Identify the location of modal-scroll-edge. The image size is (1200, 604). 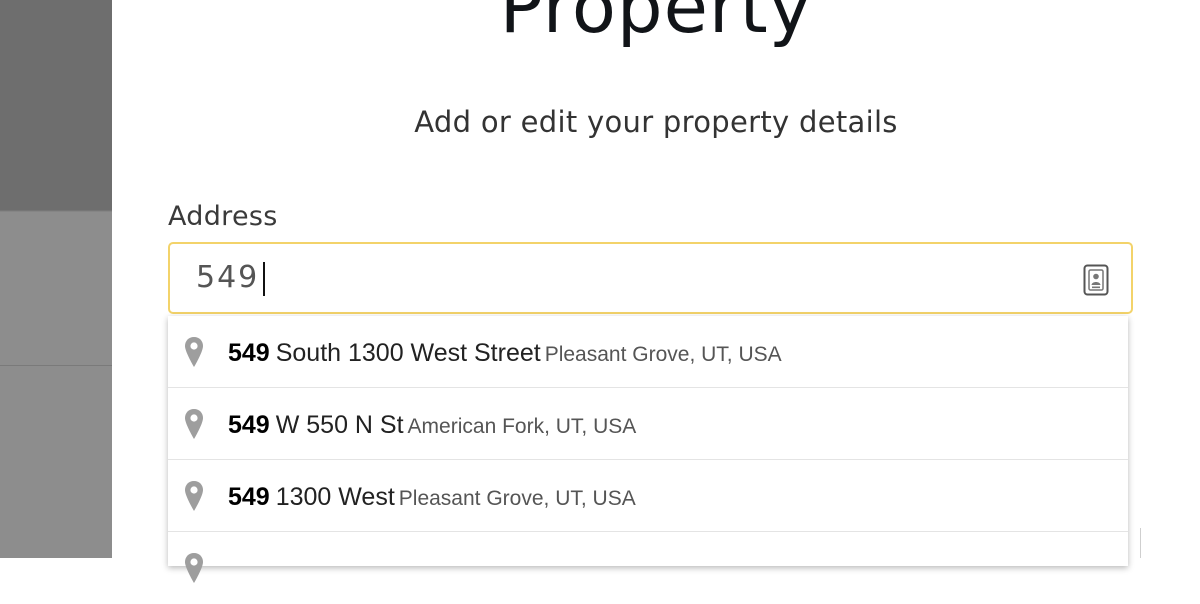
(1135, 543).